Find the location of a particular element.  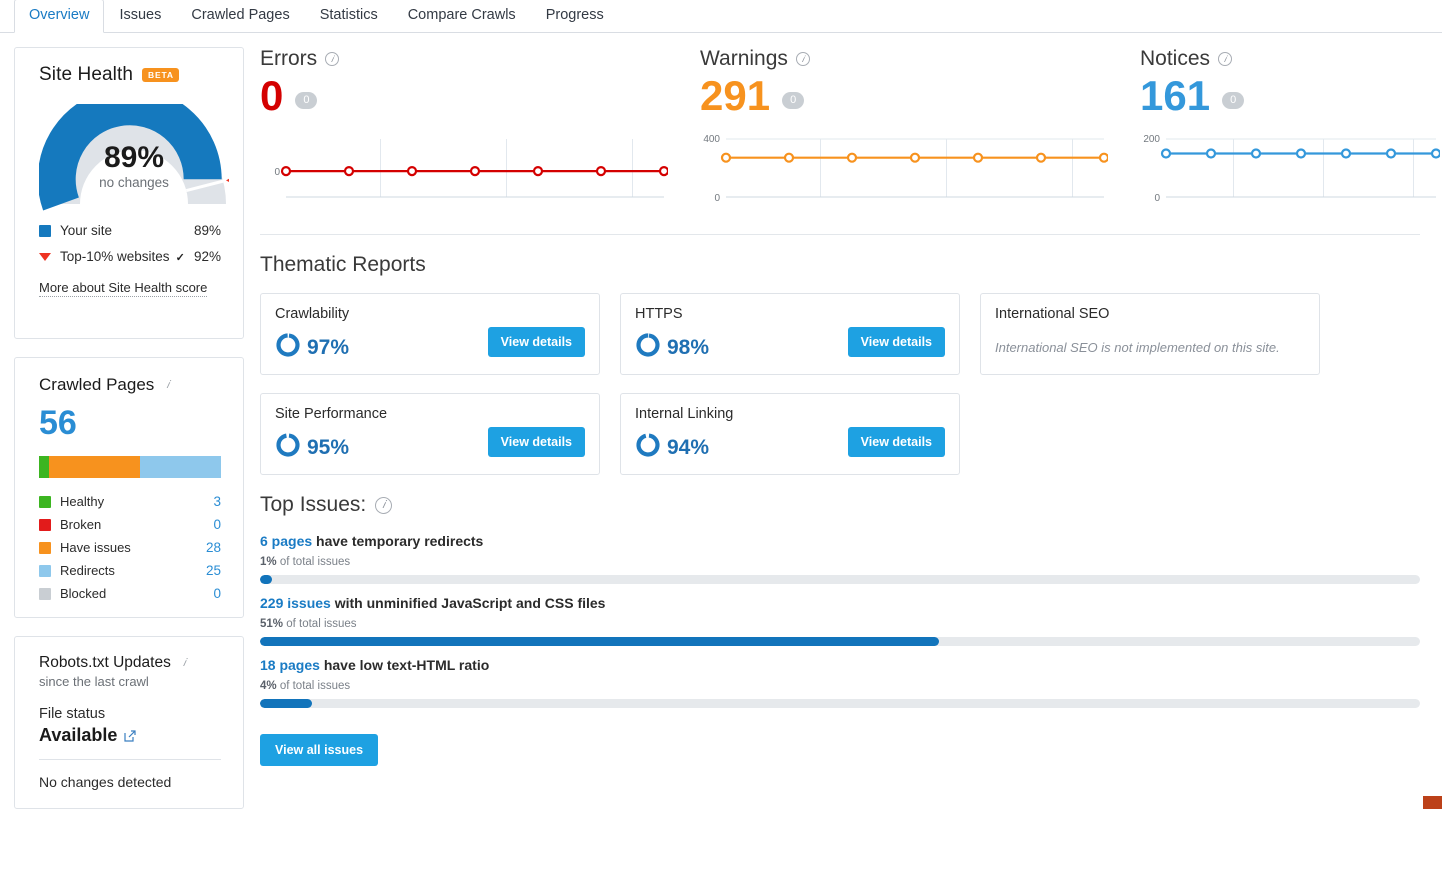

legend-label-your-site: Your site is located at coordinates (86, 230).